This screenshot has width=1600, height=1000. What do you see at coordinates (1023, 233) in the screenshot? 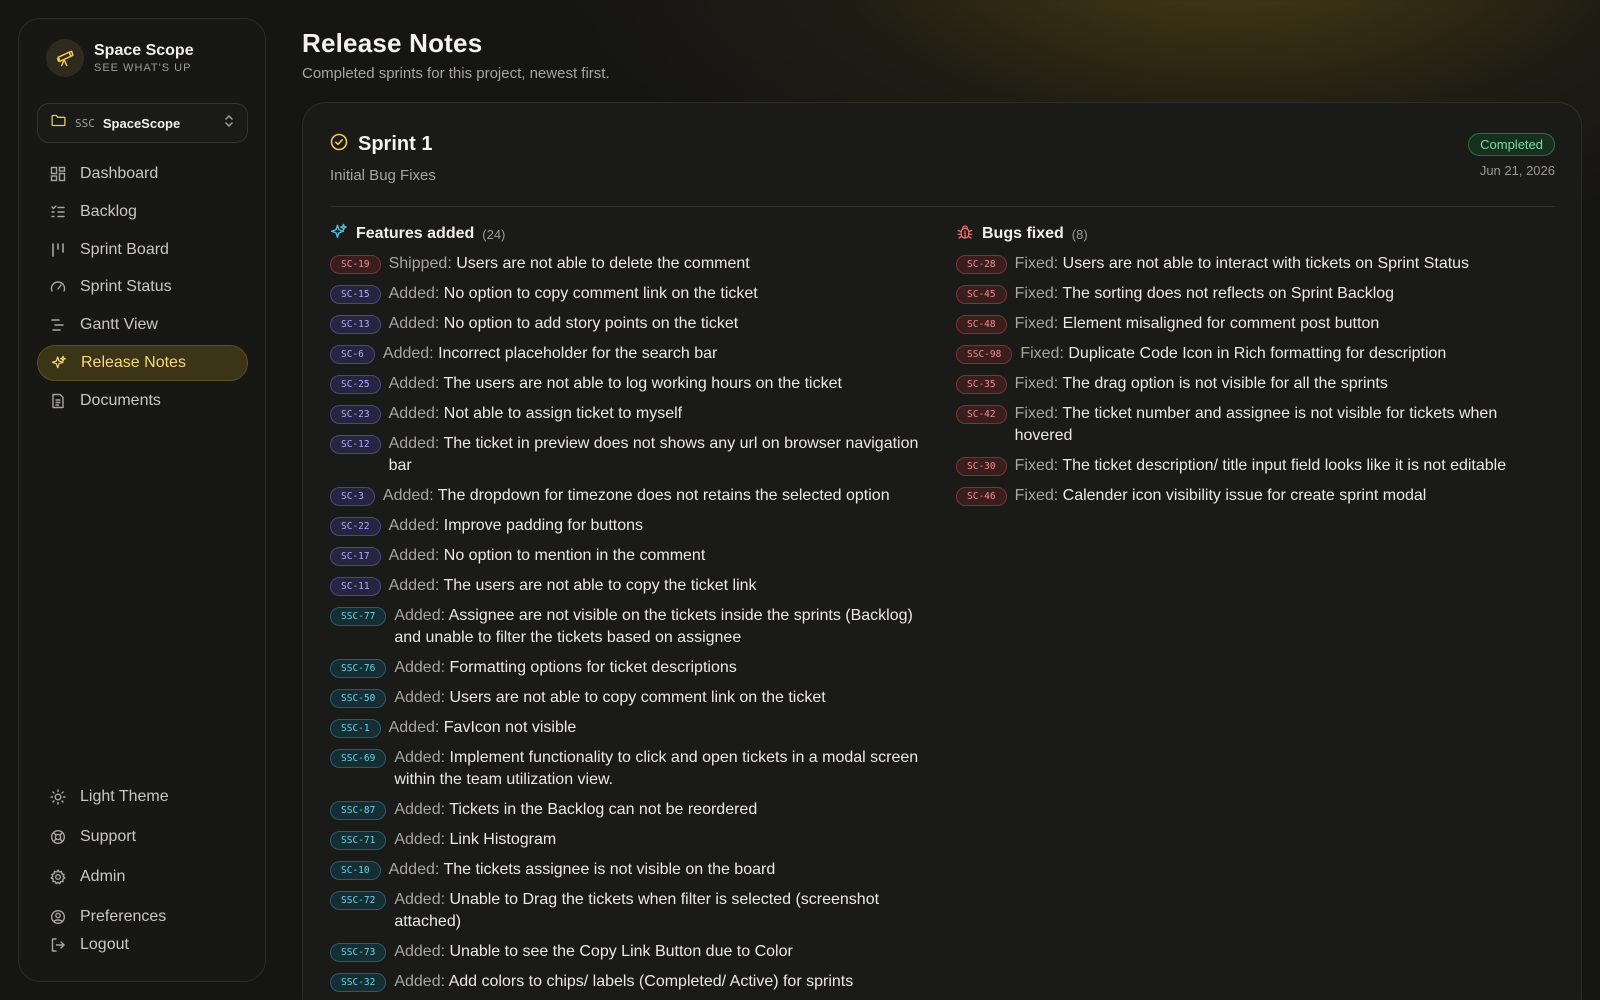
I see `bugs-title: Bugs fixed` at bounding box center [1023, 233].